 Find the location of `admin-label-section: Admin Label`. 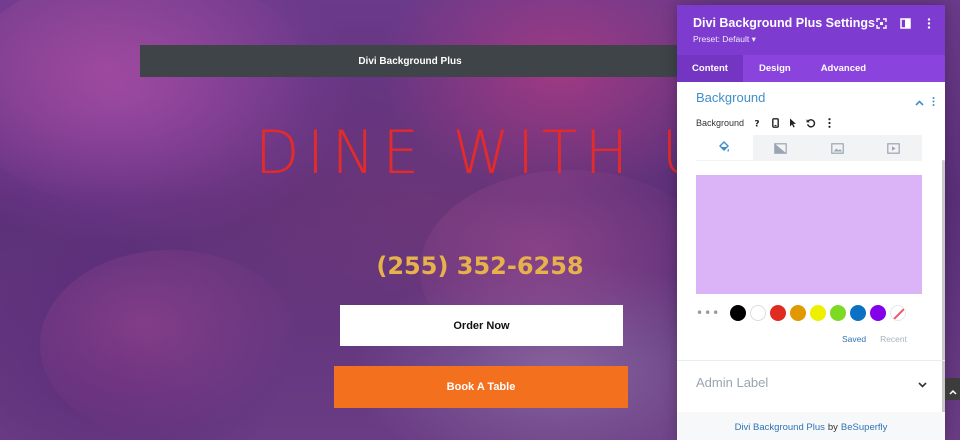

admin-label-section: Admin Label is located at coordinates (811, 382).